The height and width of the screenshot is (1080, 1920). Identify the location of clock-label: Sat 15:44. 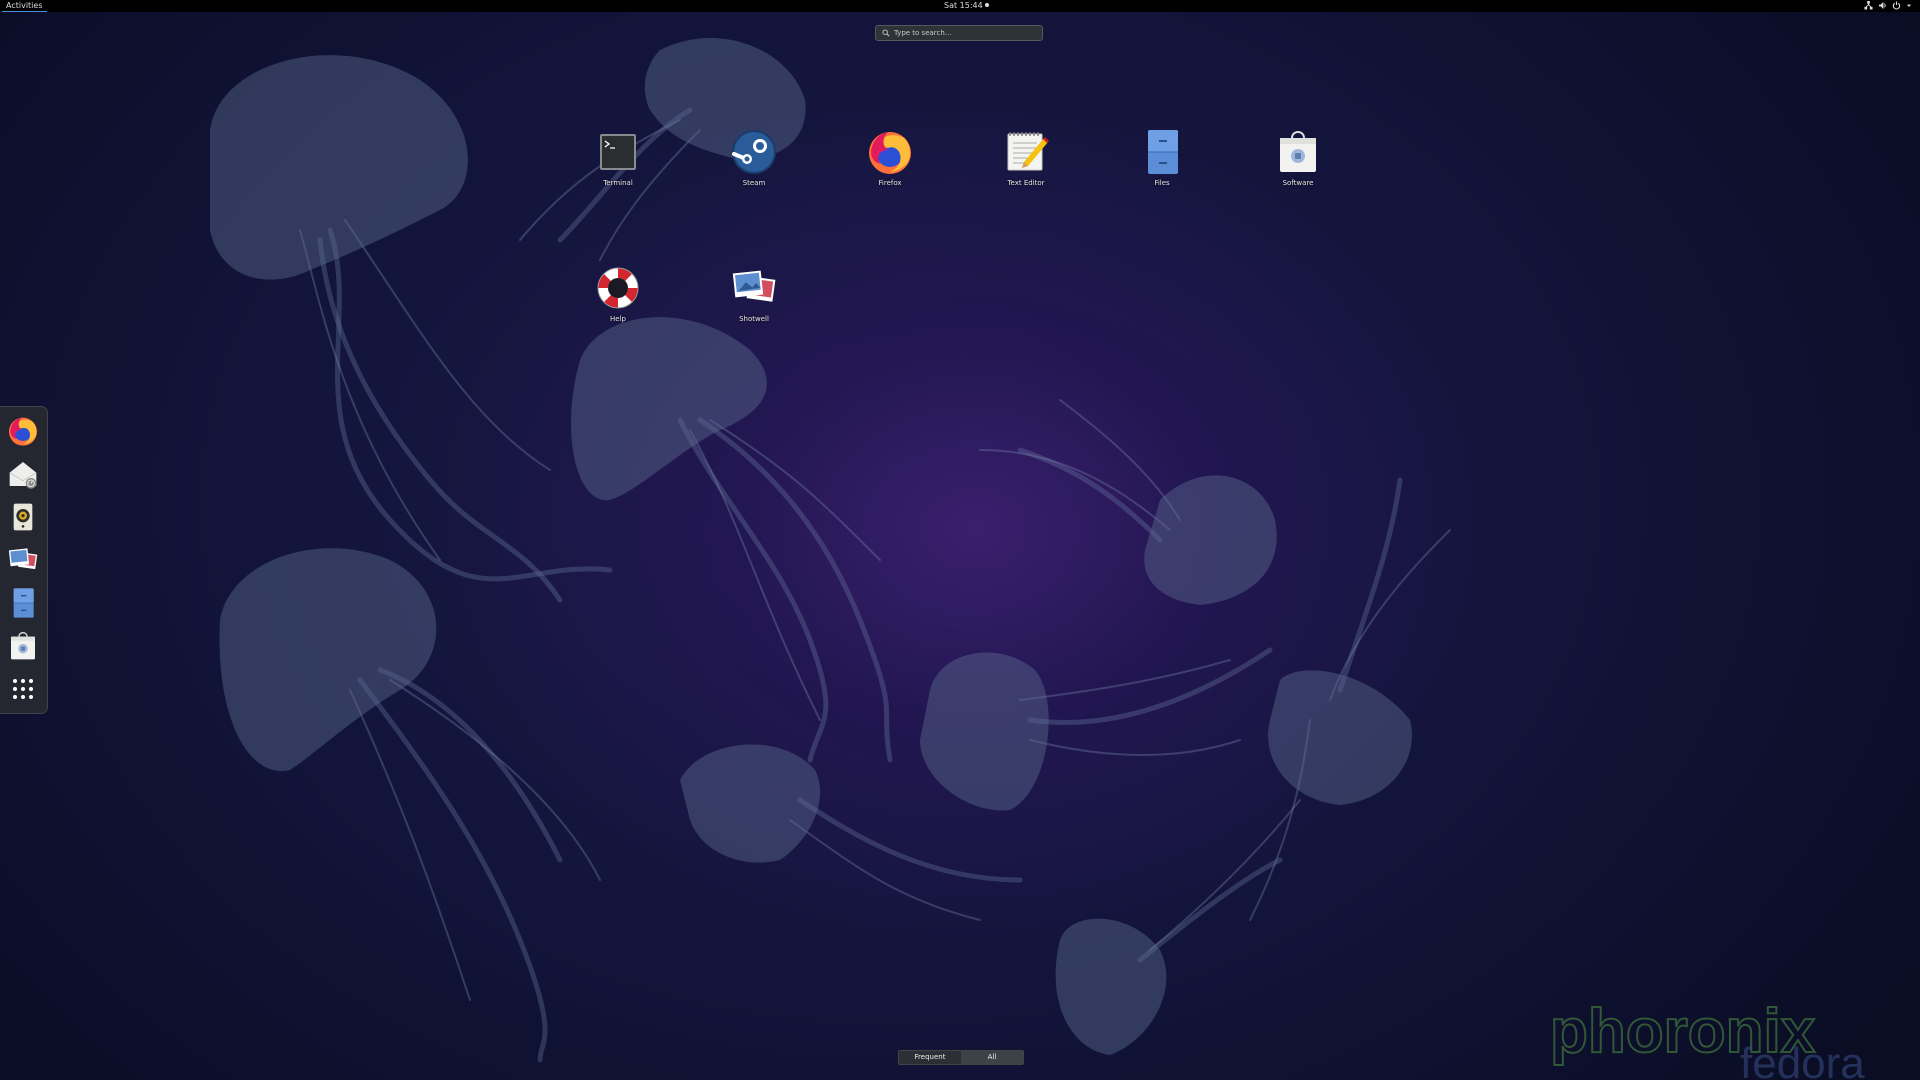
(963, 5).